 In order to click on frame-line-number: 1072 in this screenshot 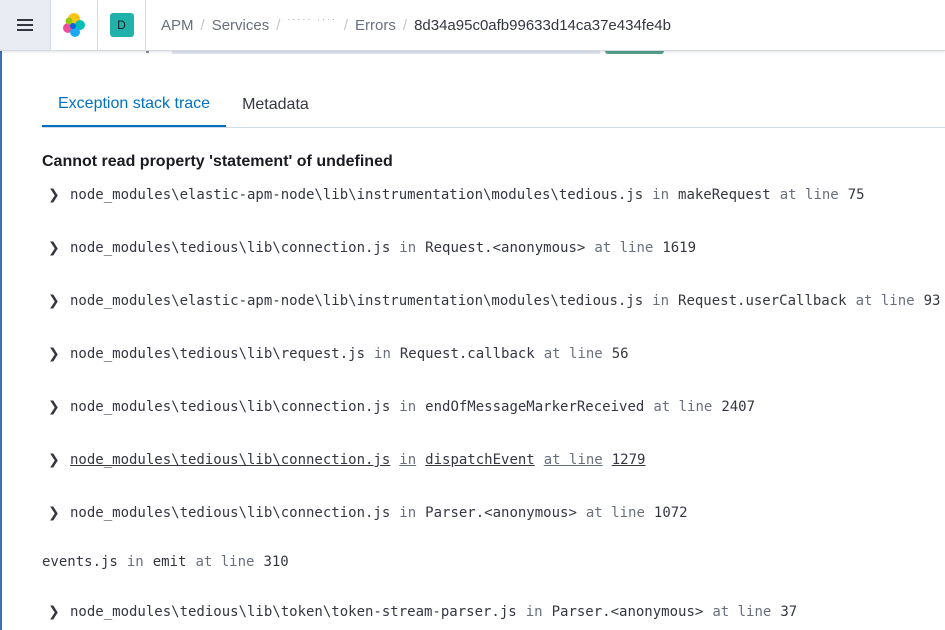, I will do `click(670, 513)`.